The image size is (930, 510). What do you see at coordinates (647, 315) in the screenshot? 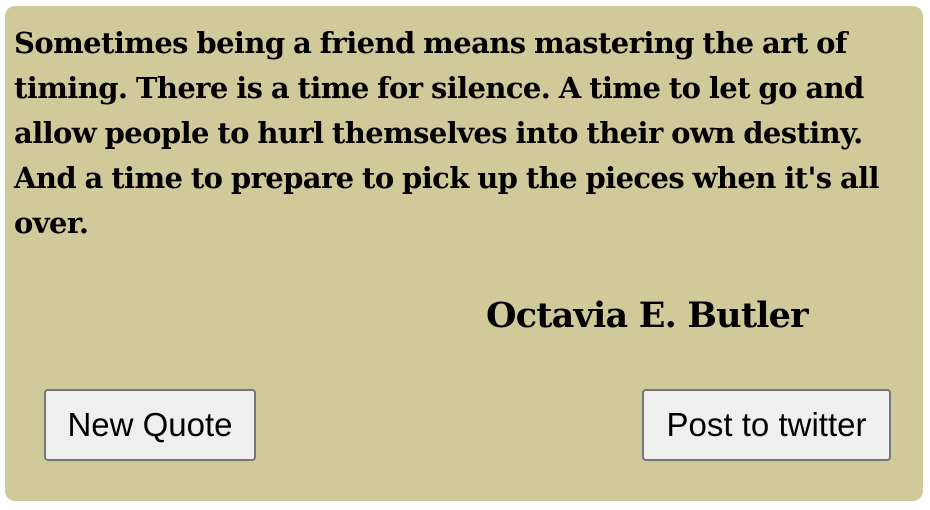
I see `quote-author: Octavia E. Butler` at bounding box center [647, 315].